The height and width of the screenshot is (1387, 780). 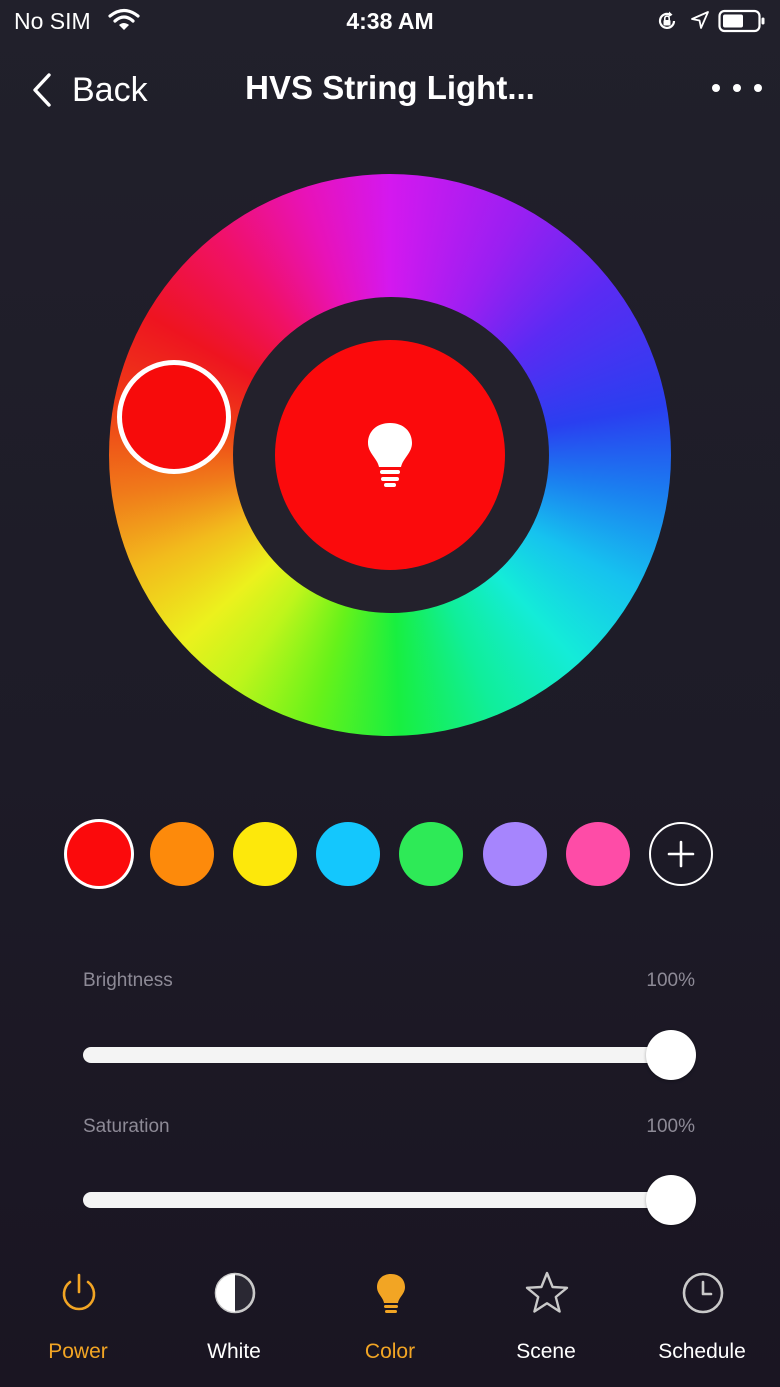 I want to click on brightness-value: 100%, so click(x=670, y=980).